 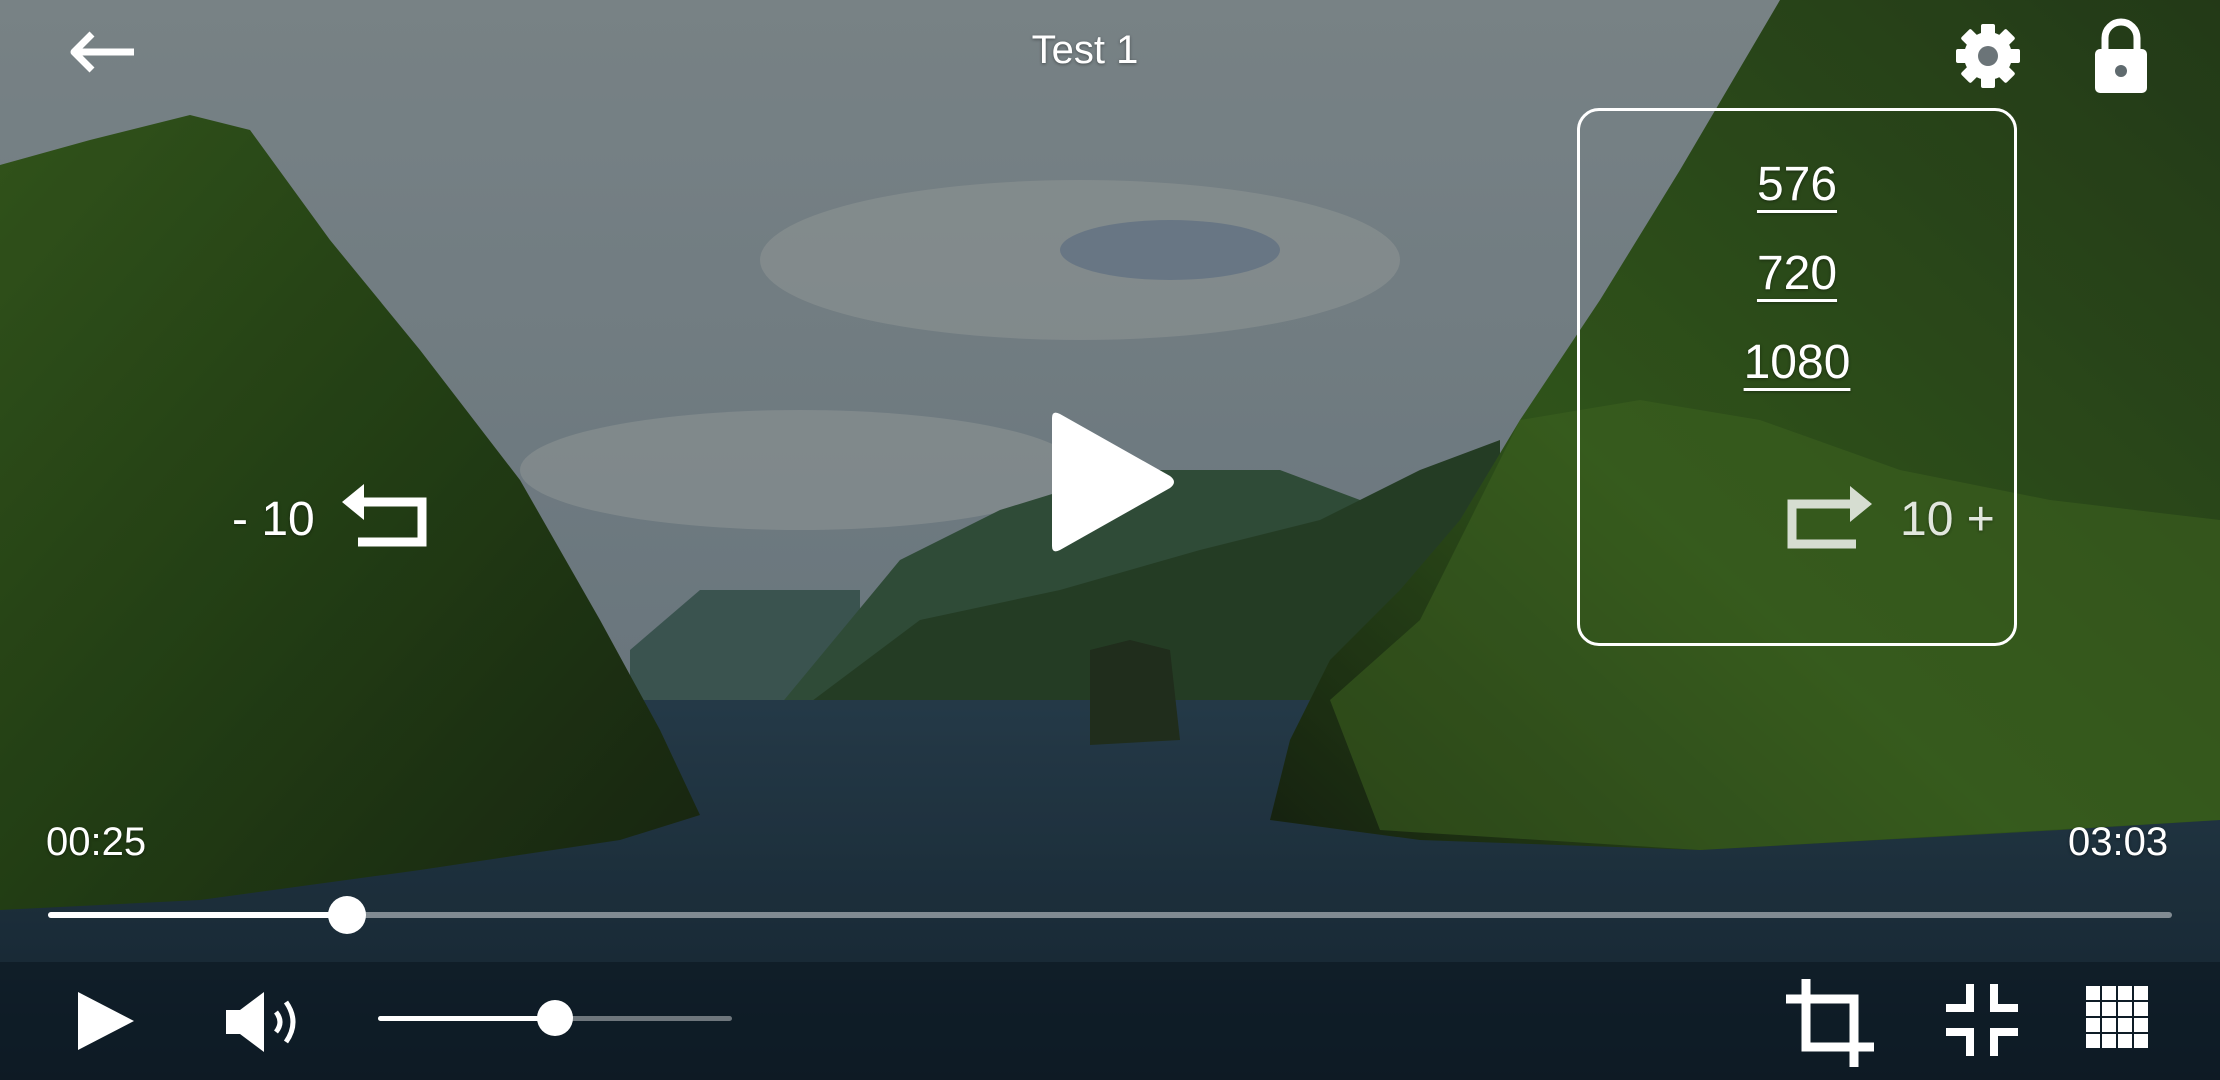 I want to click on total-time: 03:03, so click(x=2118, y=842).